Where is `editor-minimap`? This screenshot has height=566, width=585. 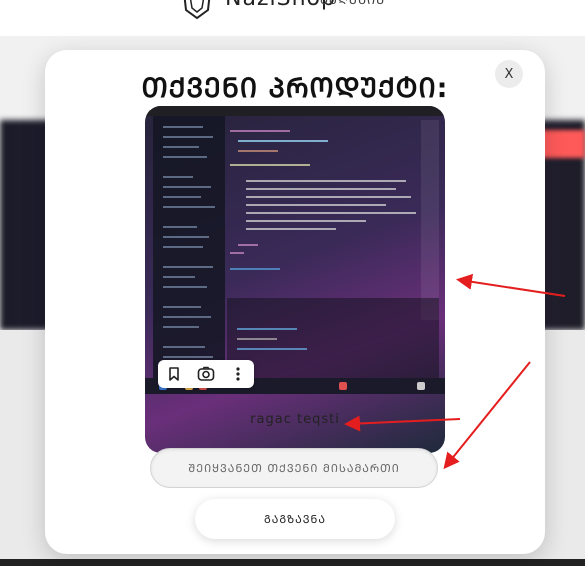
editor-minimap is located at coordinates (430, 220).